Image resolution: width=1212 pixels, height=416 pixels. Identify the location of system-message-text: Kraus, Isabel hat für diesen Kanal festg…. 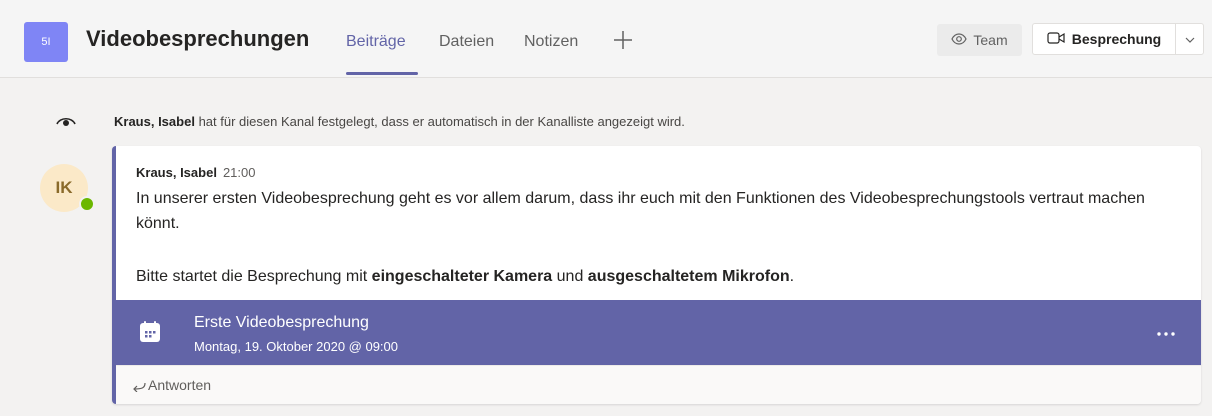
(399, 121).